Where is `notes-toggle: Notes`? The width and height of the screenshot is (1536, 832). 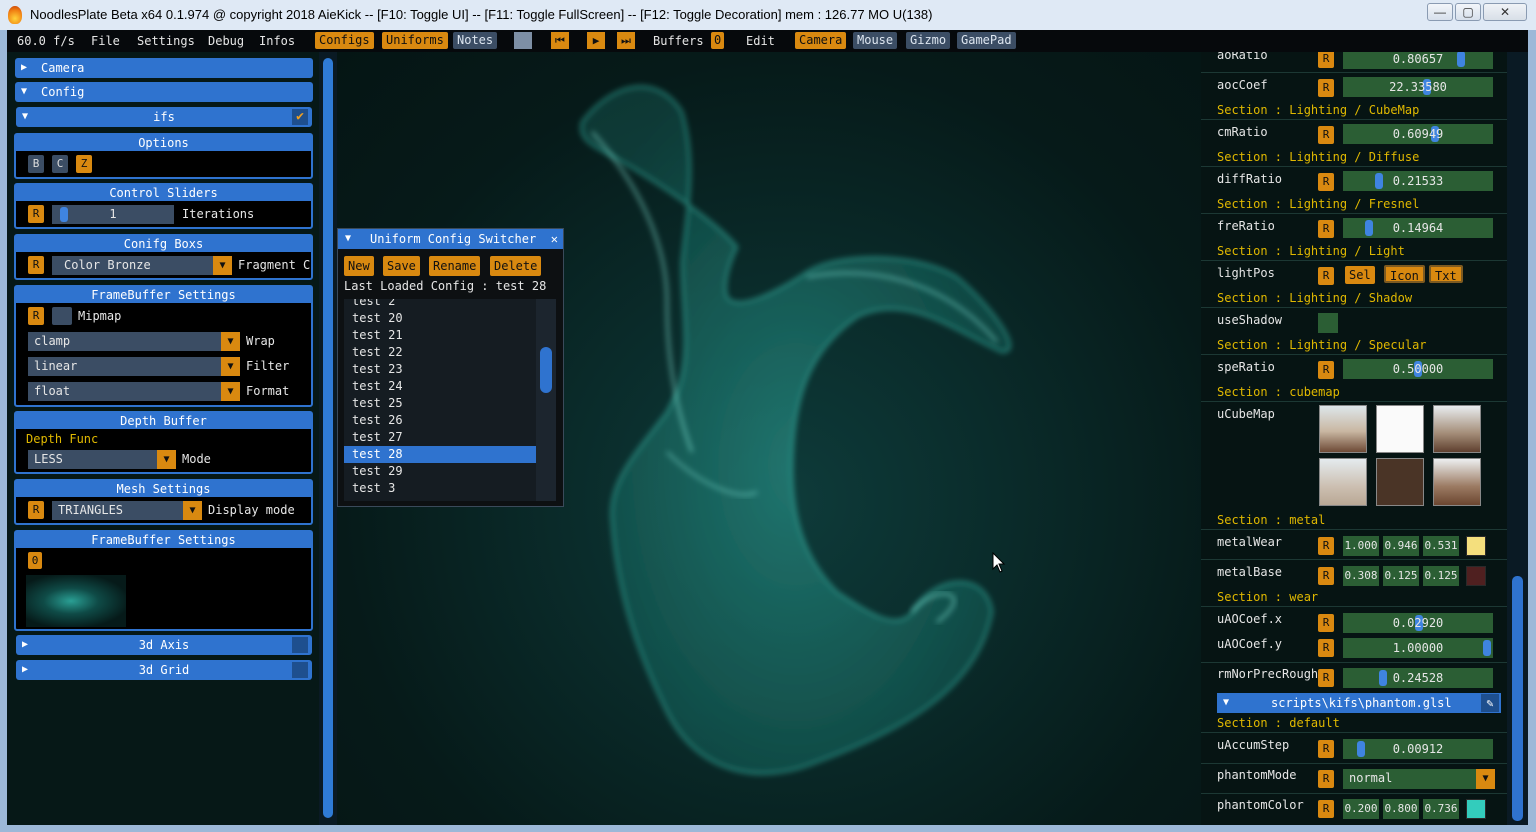
notes-toggle: Notes is located at coordinates (475, 40).